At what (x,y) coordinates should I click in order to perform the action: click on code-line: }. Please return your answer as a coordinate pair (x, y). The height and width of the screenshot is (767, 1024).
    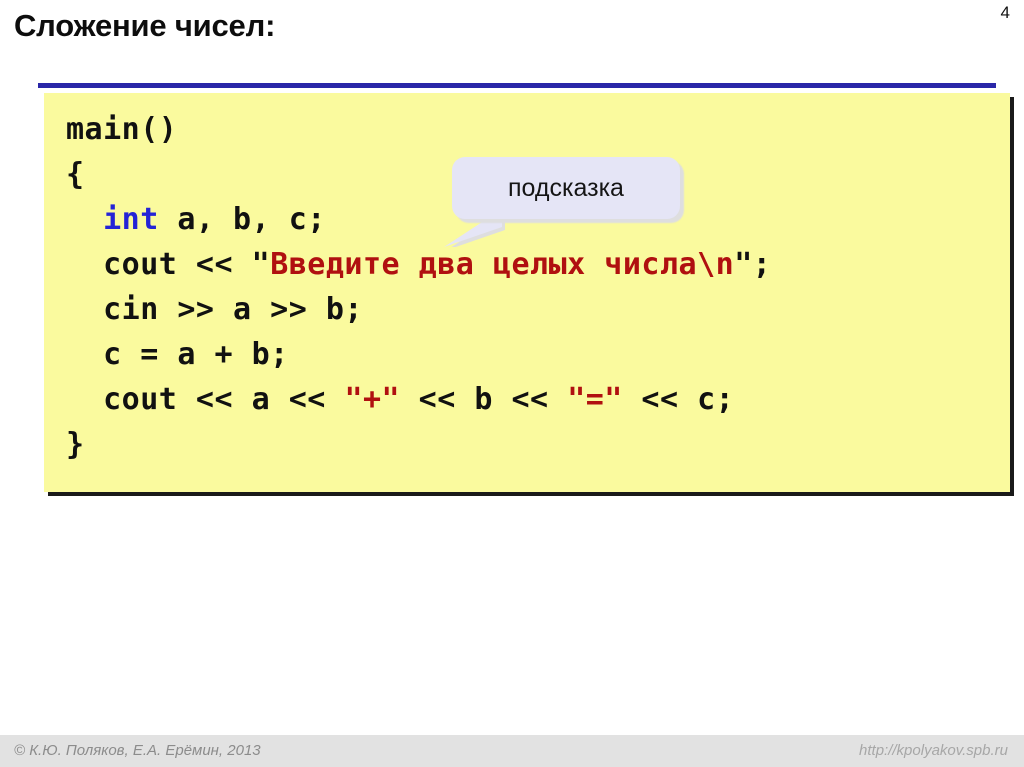
    Looking at the image, I should click on (418, 444).